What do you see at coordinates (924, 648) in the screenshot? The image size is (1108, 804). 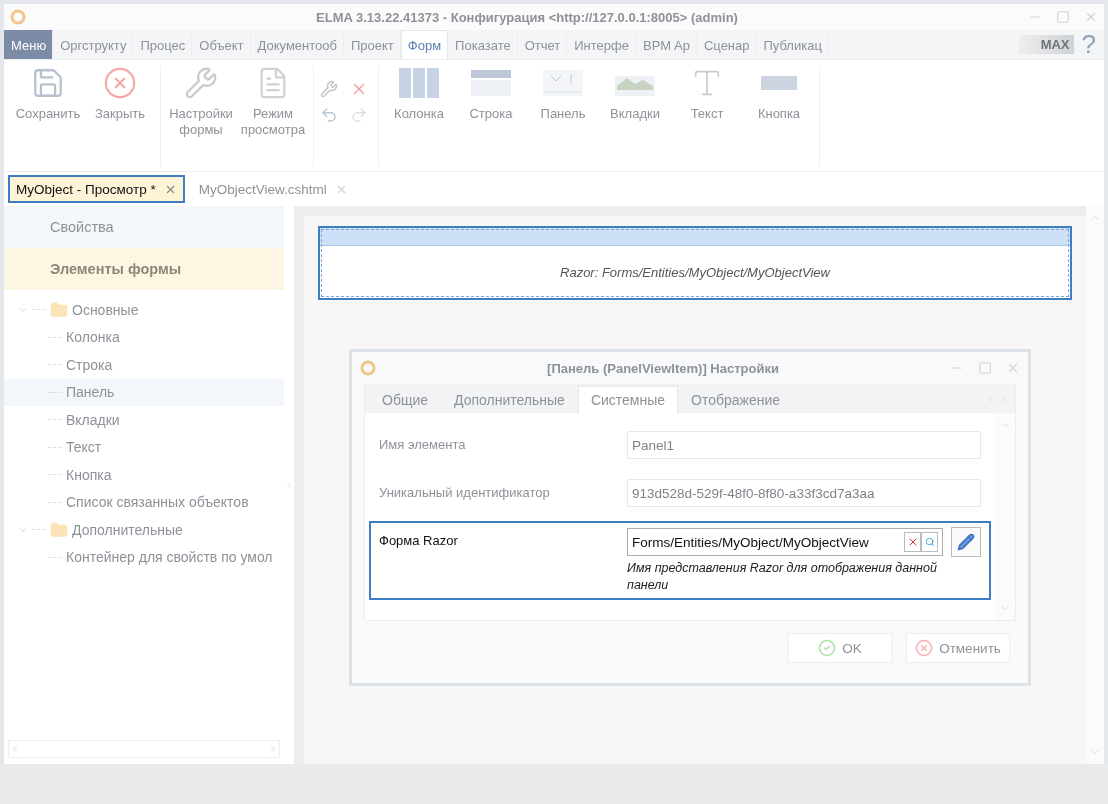 I see `cancel-icon` at bounding box center [924, 648].